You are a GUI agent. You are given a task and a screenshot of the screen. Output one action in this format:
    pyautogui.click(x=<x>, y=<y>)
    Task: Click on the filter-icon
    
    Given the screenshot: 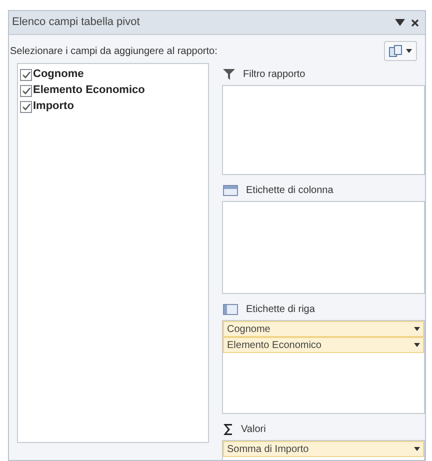 What is the action you would take?
    pyautogui.click(x=229, y=74)
    